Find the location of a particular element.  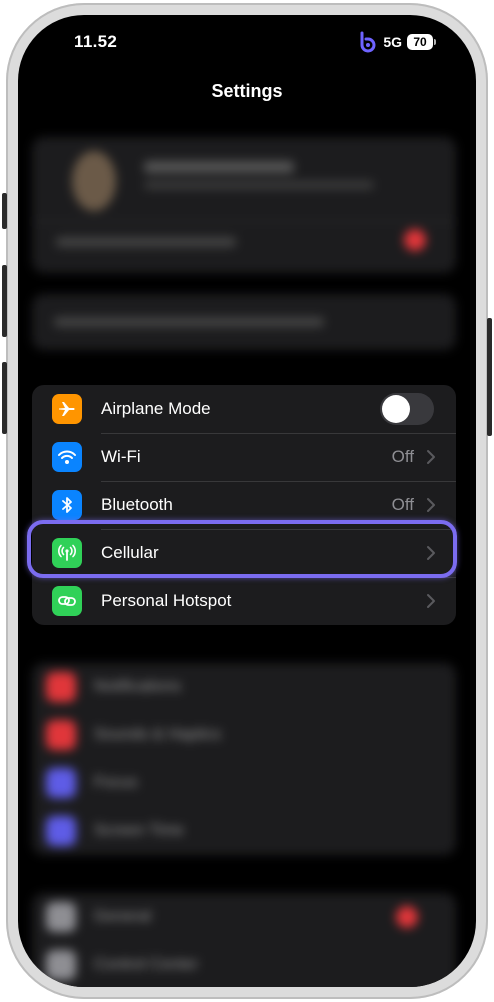

toggle-knob is located at coordinates (396, 409).